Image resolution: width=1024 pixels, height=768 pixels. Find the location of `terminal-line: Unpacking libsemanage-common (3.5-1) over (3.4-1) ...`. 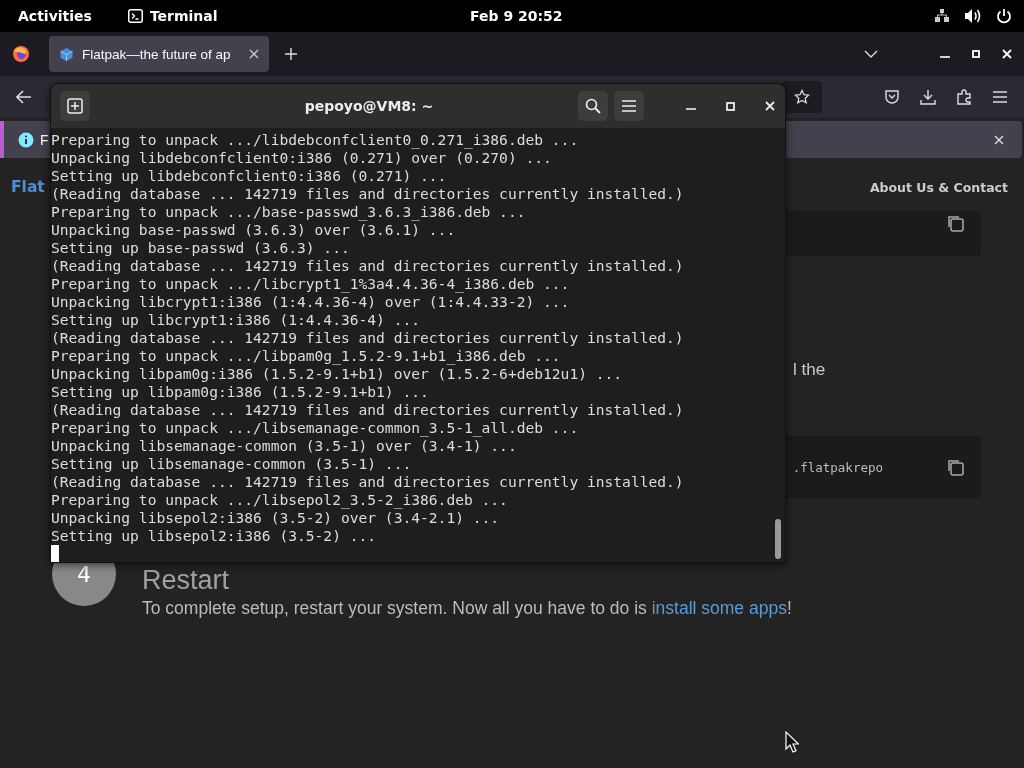

terminal-line: Unpacking libsemanage-common (3.5-1) over (3.4-1) ... is located at coordinates (284, 446).